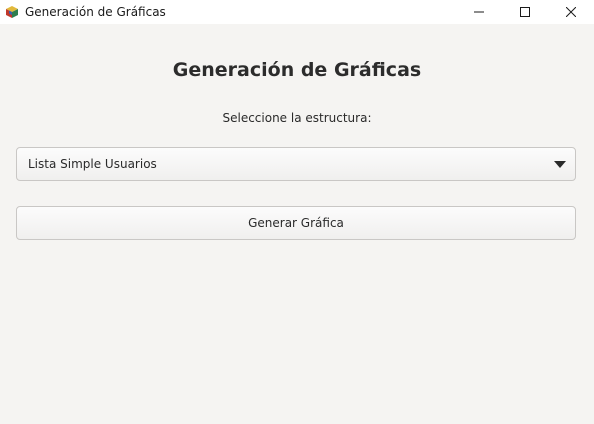  What do you see at coordinates (297, 118) in the screenshot?
I see `structure-prompt-label: Seleccione la estructura:` at bounding box center [297, 118].